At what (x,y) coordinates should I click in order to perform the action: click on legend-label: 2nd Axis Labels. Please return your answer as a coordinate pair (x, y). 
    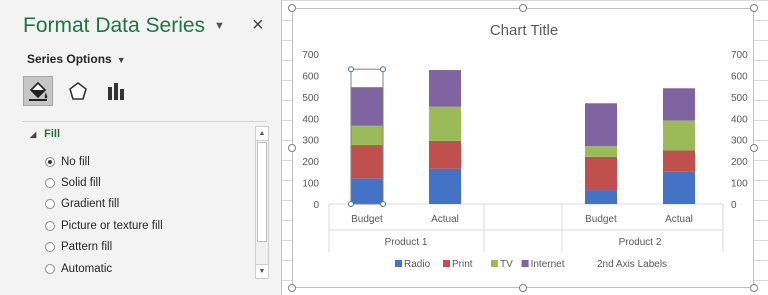
    Looking at the image, I should click on (632, 264).